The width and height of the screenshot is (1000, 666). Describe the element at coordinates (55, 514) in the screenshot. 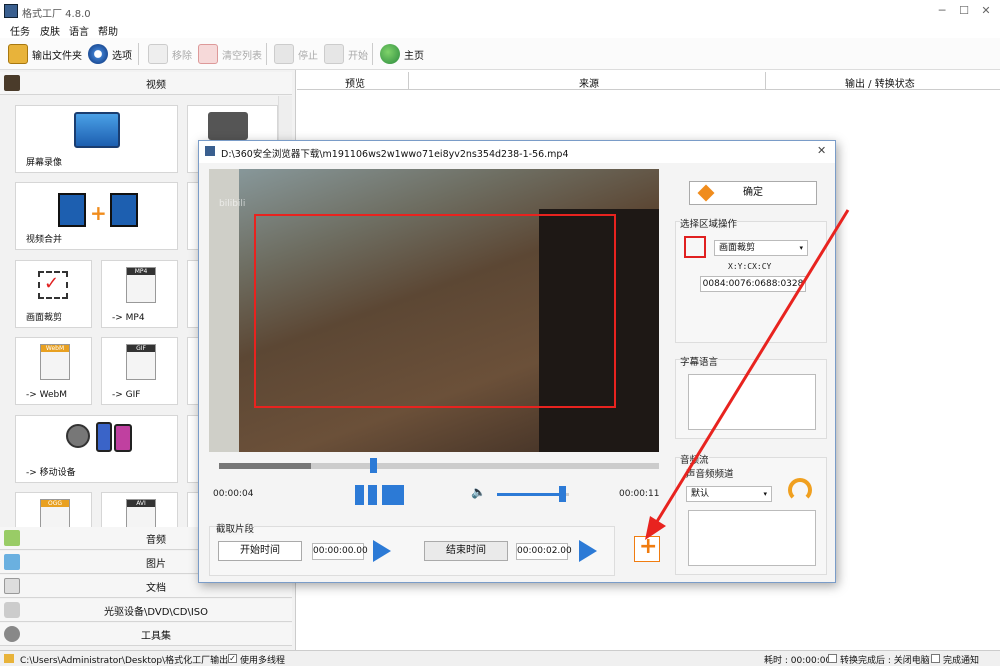

I see `ogg-file-icon: OGG` at that location.